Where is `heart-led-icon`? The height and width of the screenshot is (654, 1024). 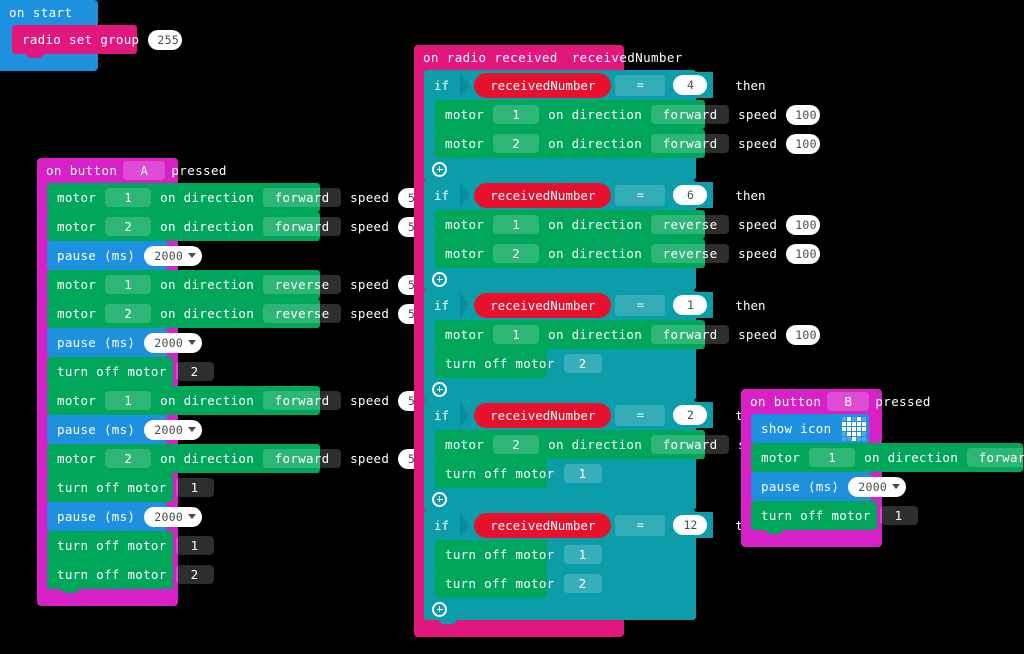 heart-led-icon is located at coordinates (854, 428).